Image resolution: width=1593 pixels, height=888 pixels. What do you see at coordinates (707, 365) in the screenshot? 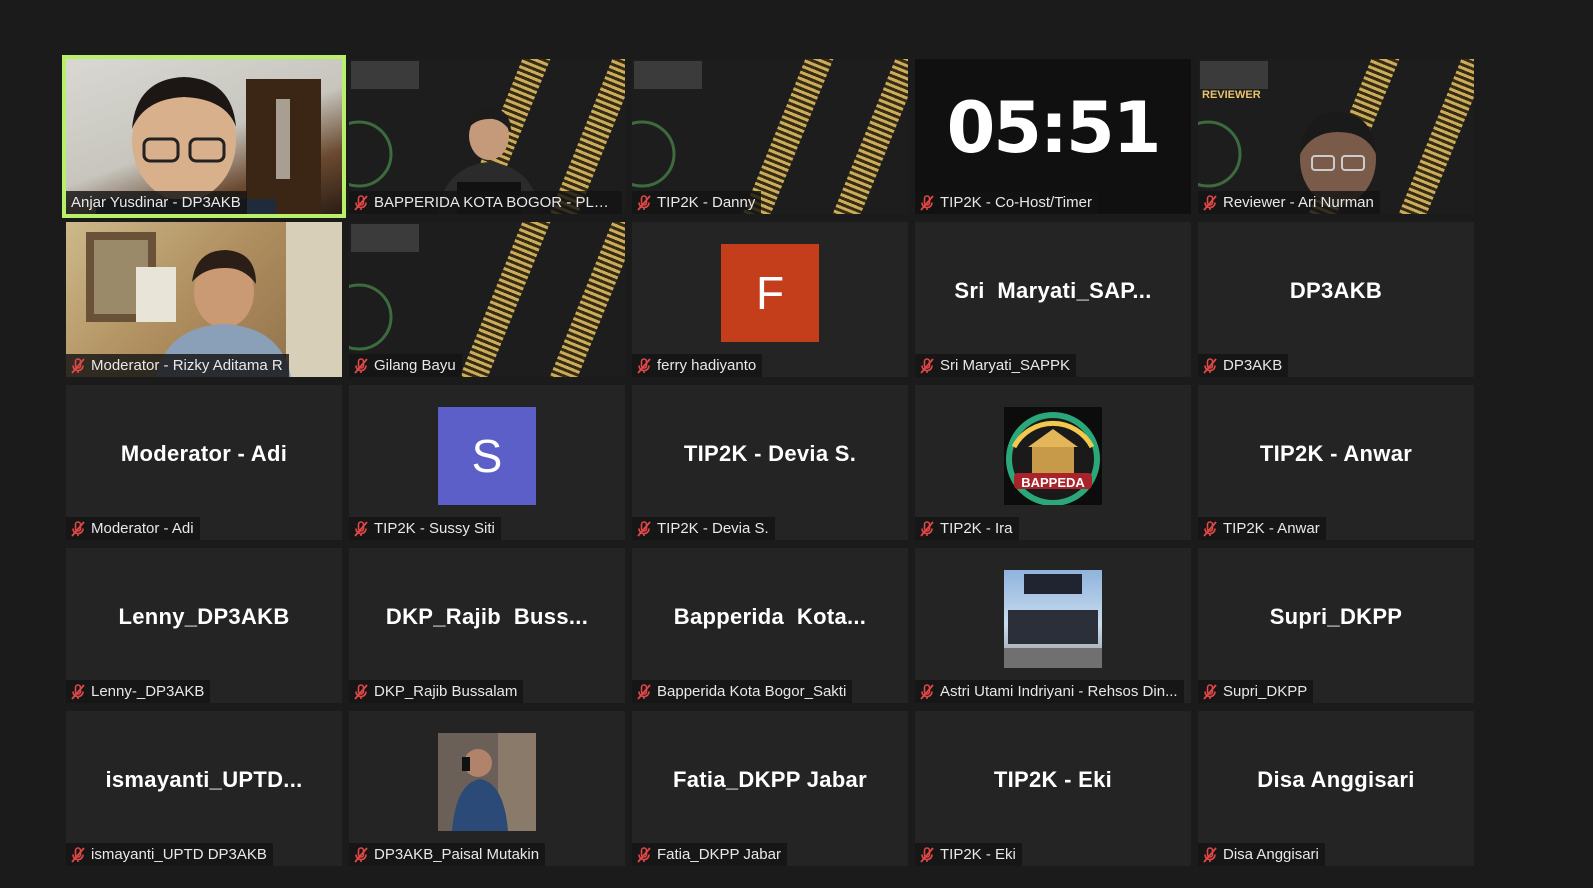
I see `participant-name: ferry hadiyanto` at bounding box center [707, 365].